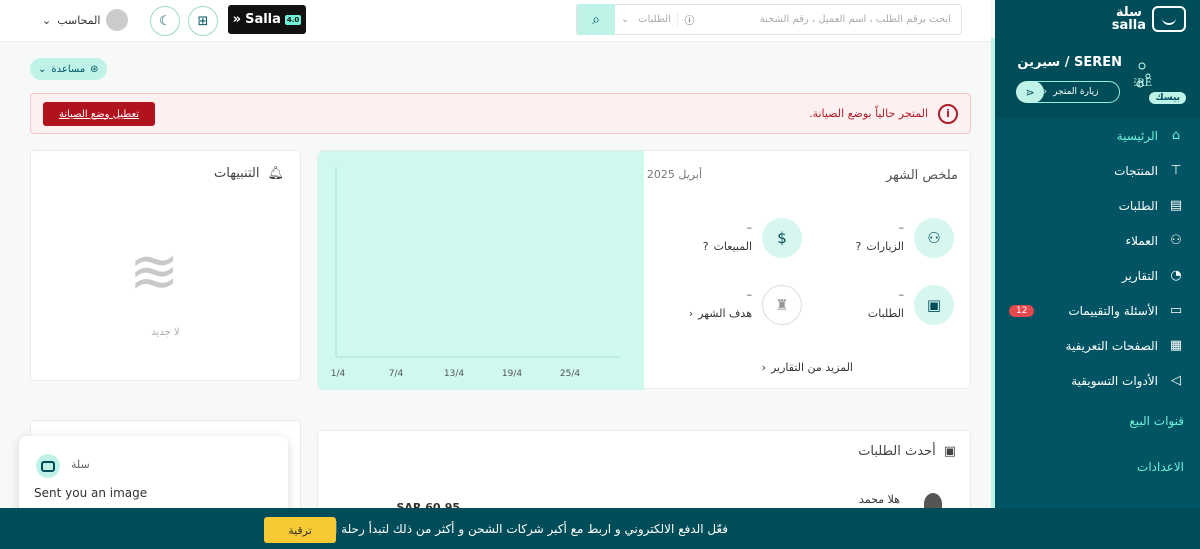  I want to click on users-icon: ⚇, so click(1176, 240).